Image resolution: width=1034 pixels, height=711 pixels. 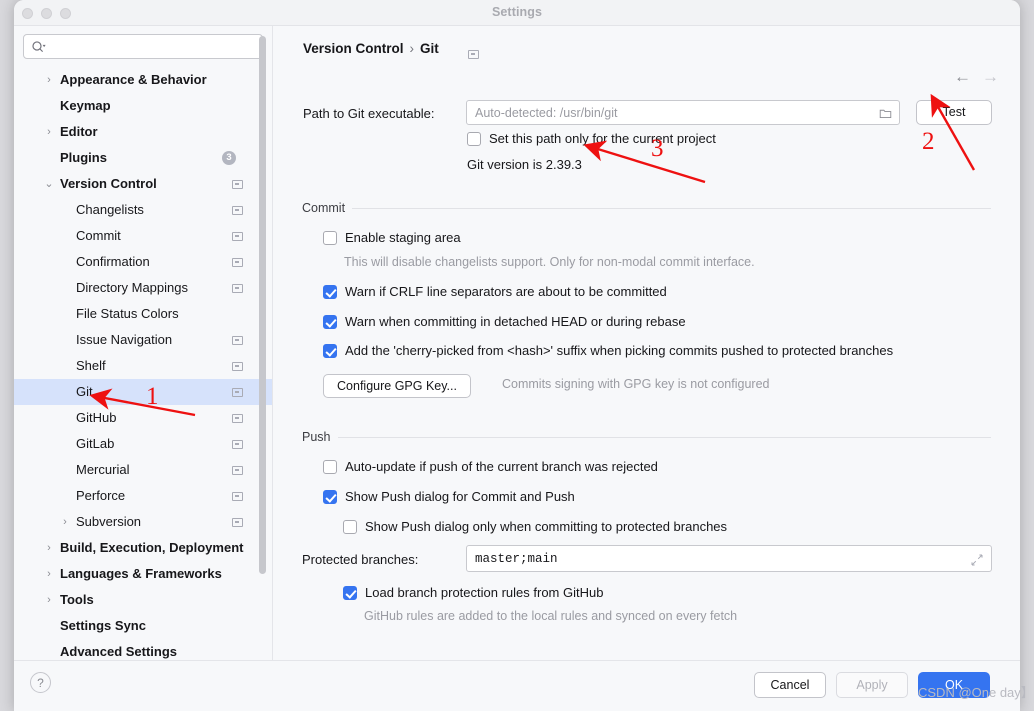 I want to click on sidebar-item-label: Editor, so click(x=79, y=131).